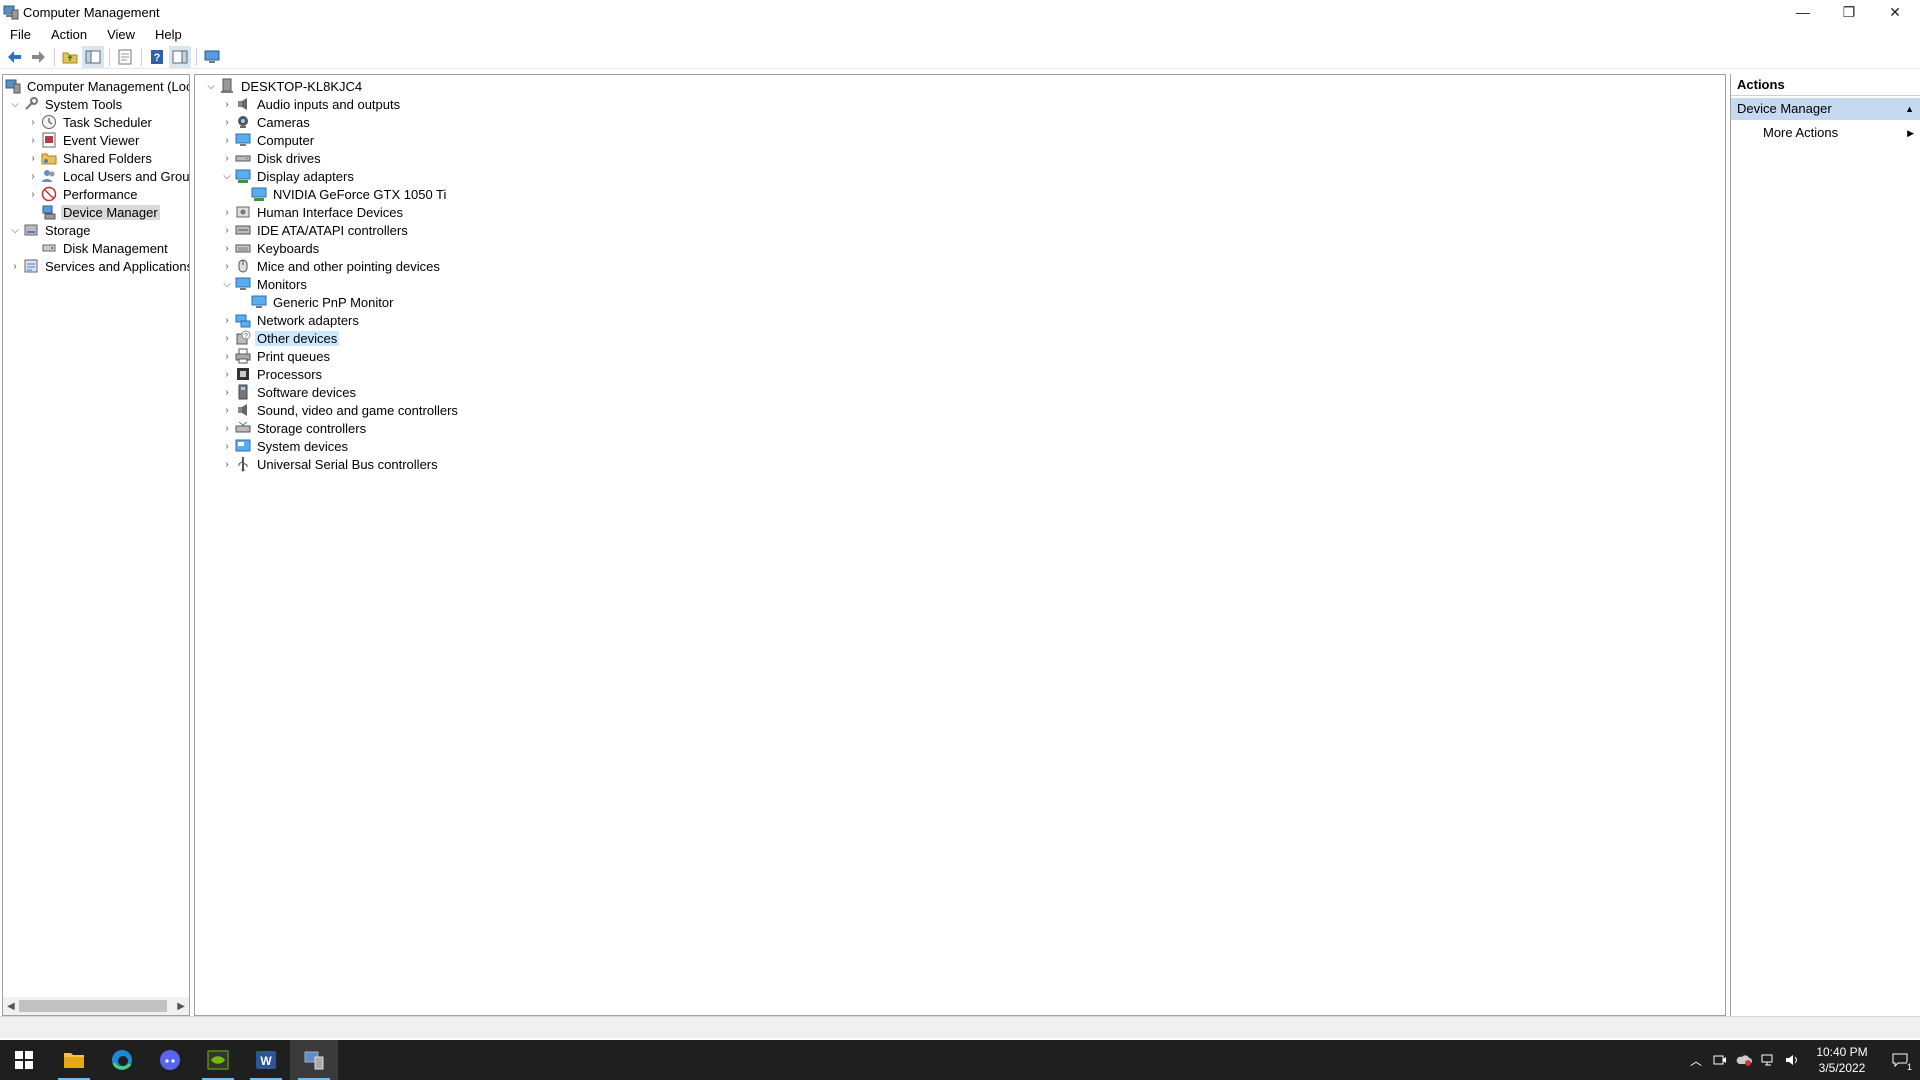  I want to click on volume-icon, so click(1792, 1060).